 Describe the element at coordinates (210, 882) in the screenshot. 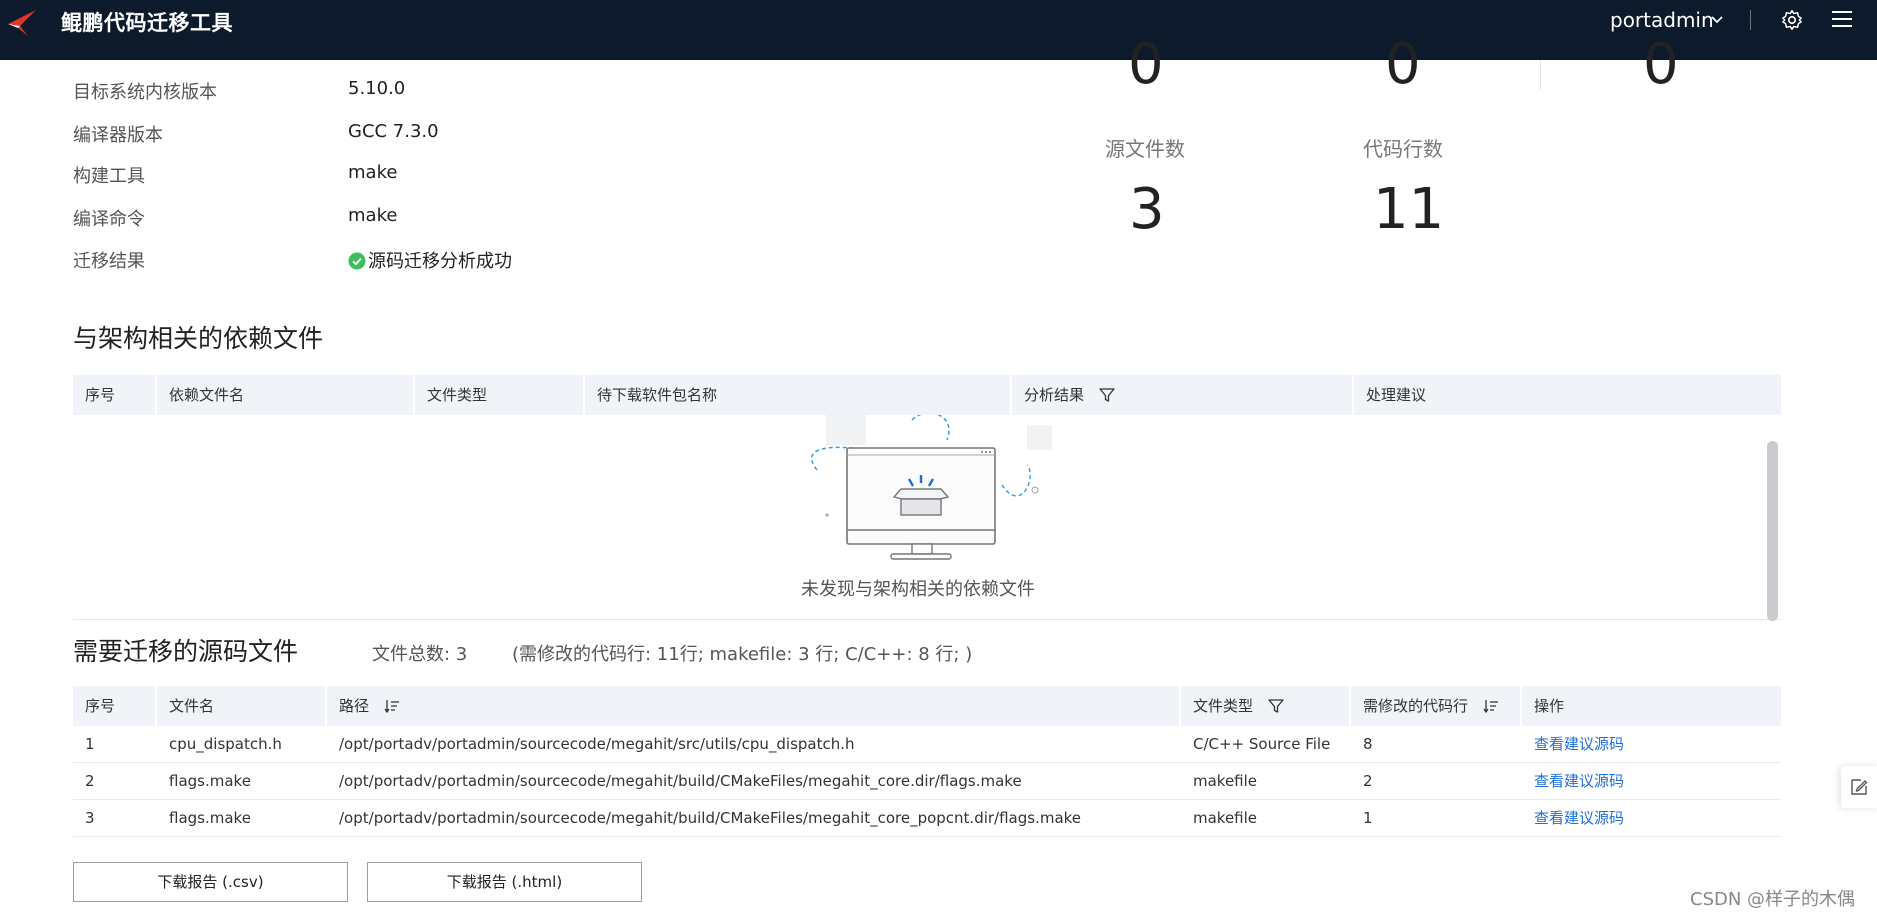

I see `download-csv-report-button: 下载报告 (.csv)` at that location.